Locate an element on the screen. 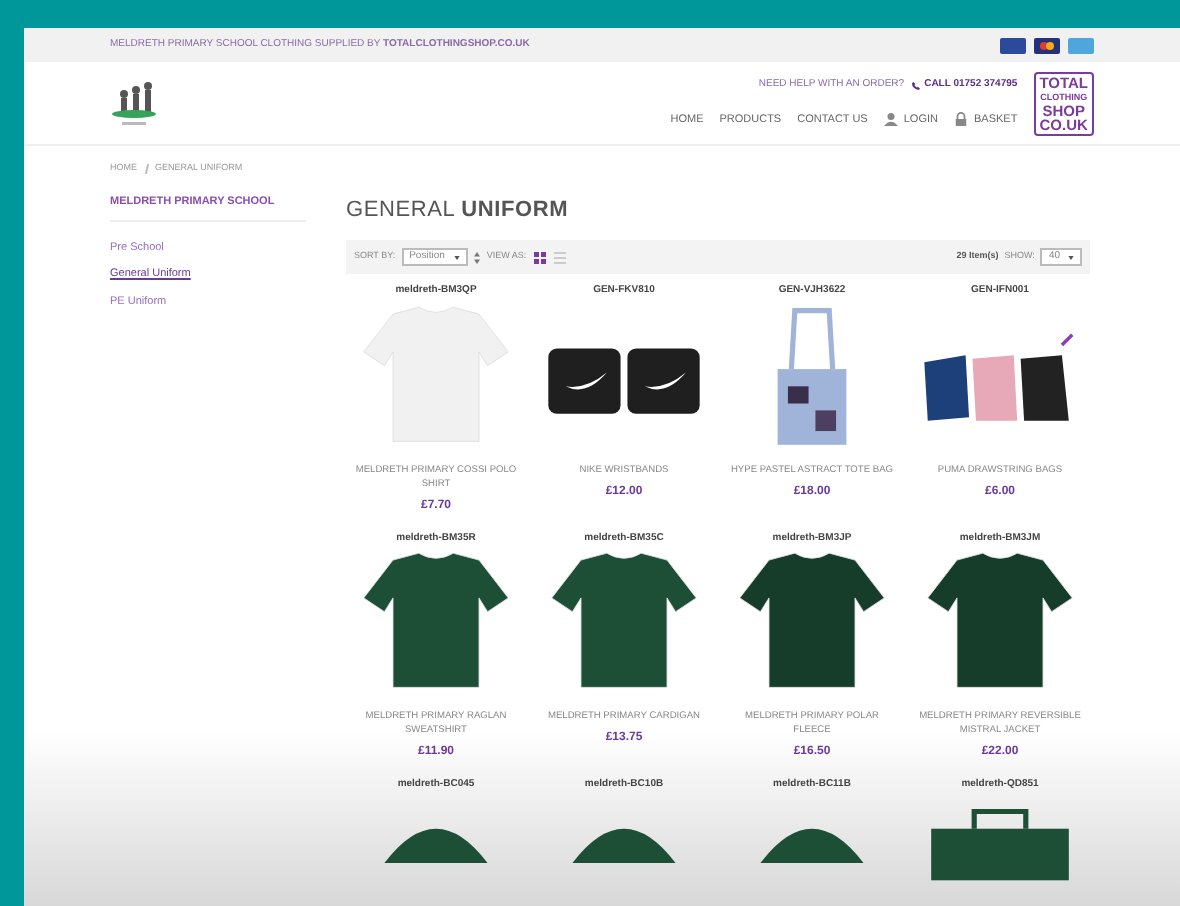 Image resolution: width=1180 pixels, height=906 pixels. visa-card-icon is located at coordinates (1013, 45).